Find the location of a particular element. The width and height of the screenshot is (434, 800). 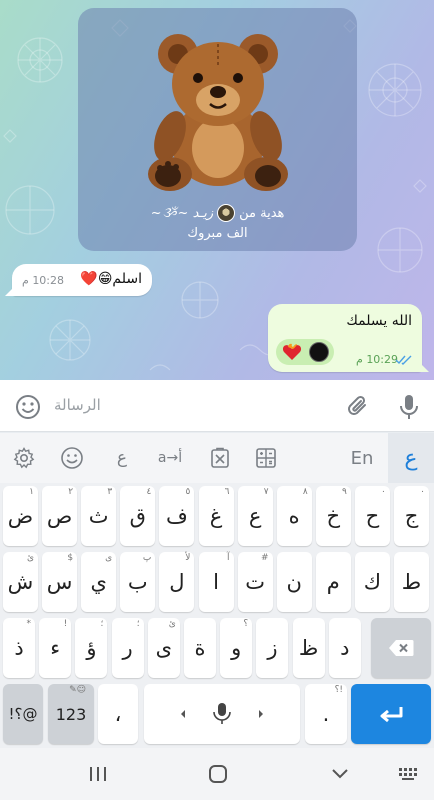

key-label: ع is located at coordinates (255, 516).